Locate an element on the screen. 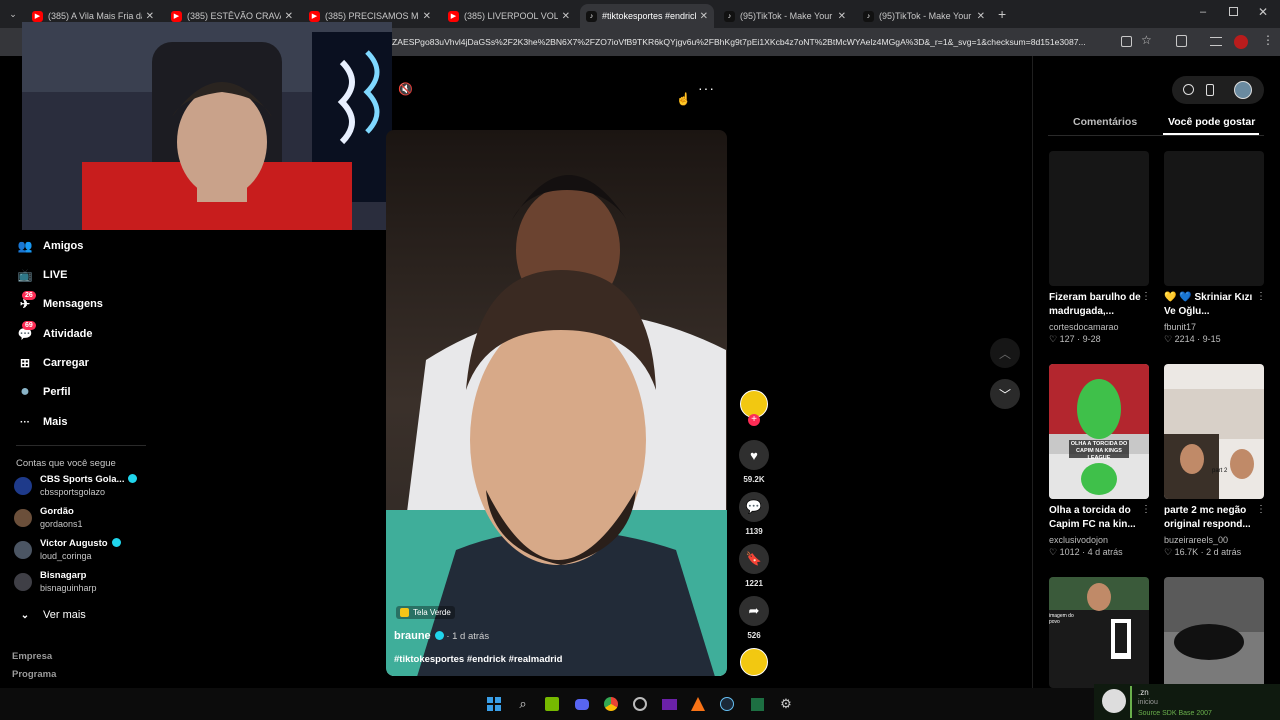 The height and width of the screenshot is (720, 1280). account-text: Gordão gordaons1 is located at coordinates (61, 518).